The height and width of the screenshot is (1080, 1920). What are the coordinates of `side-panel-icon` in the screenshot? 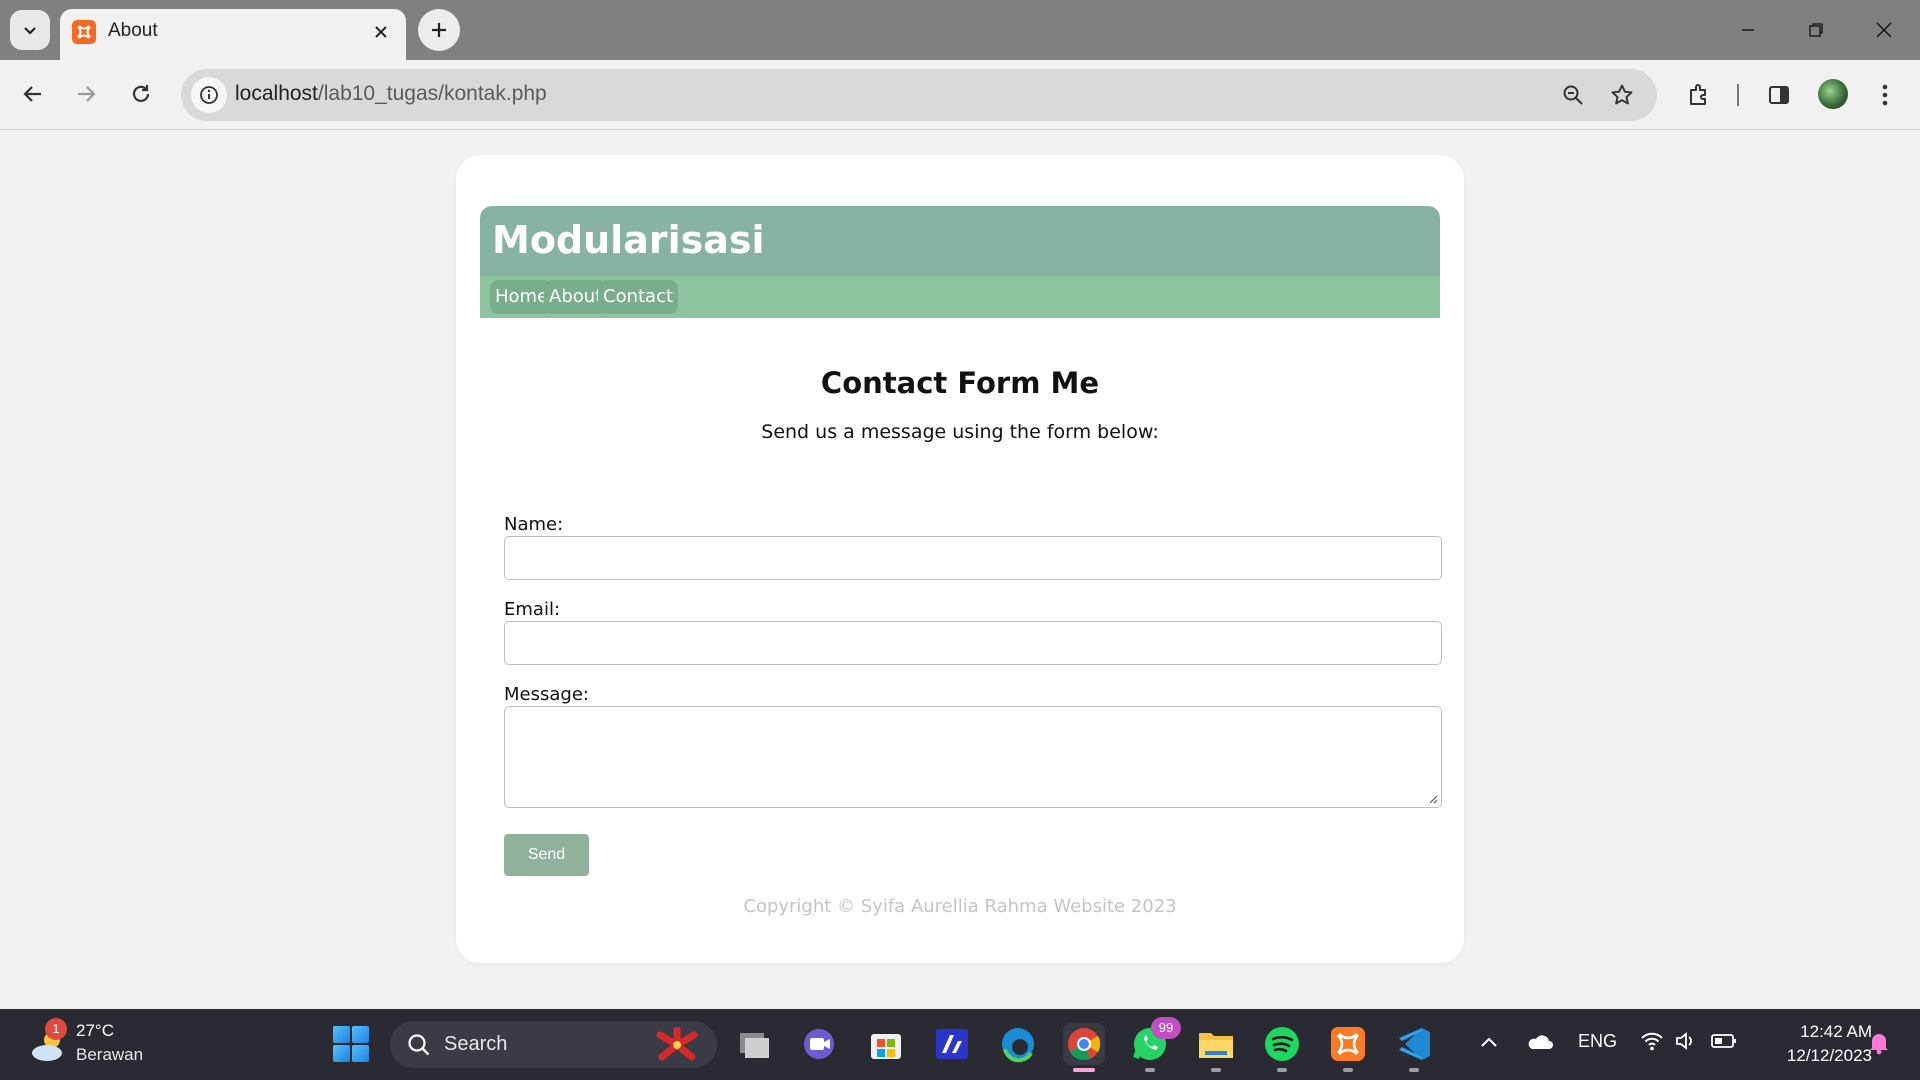 It's located at (1779, 95).